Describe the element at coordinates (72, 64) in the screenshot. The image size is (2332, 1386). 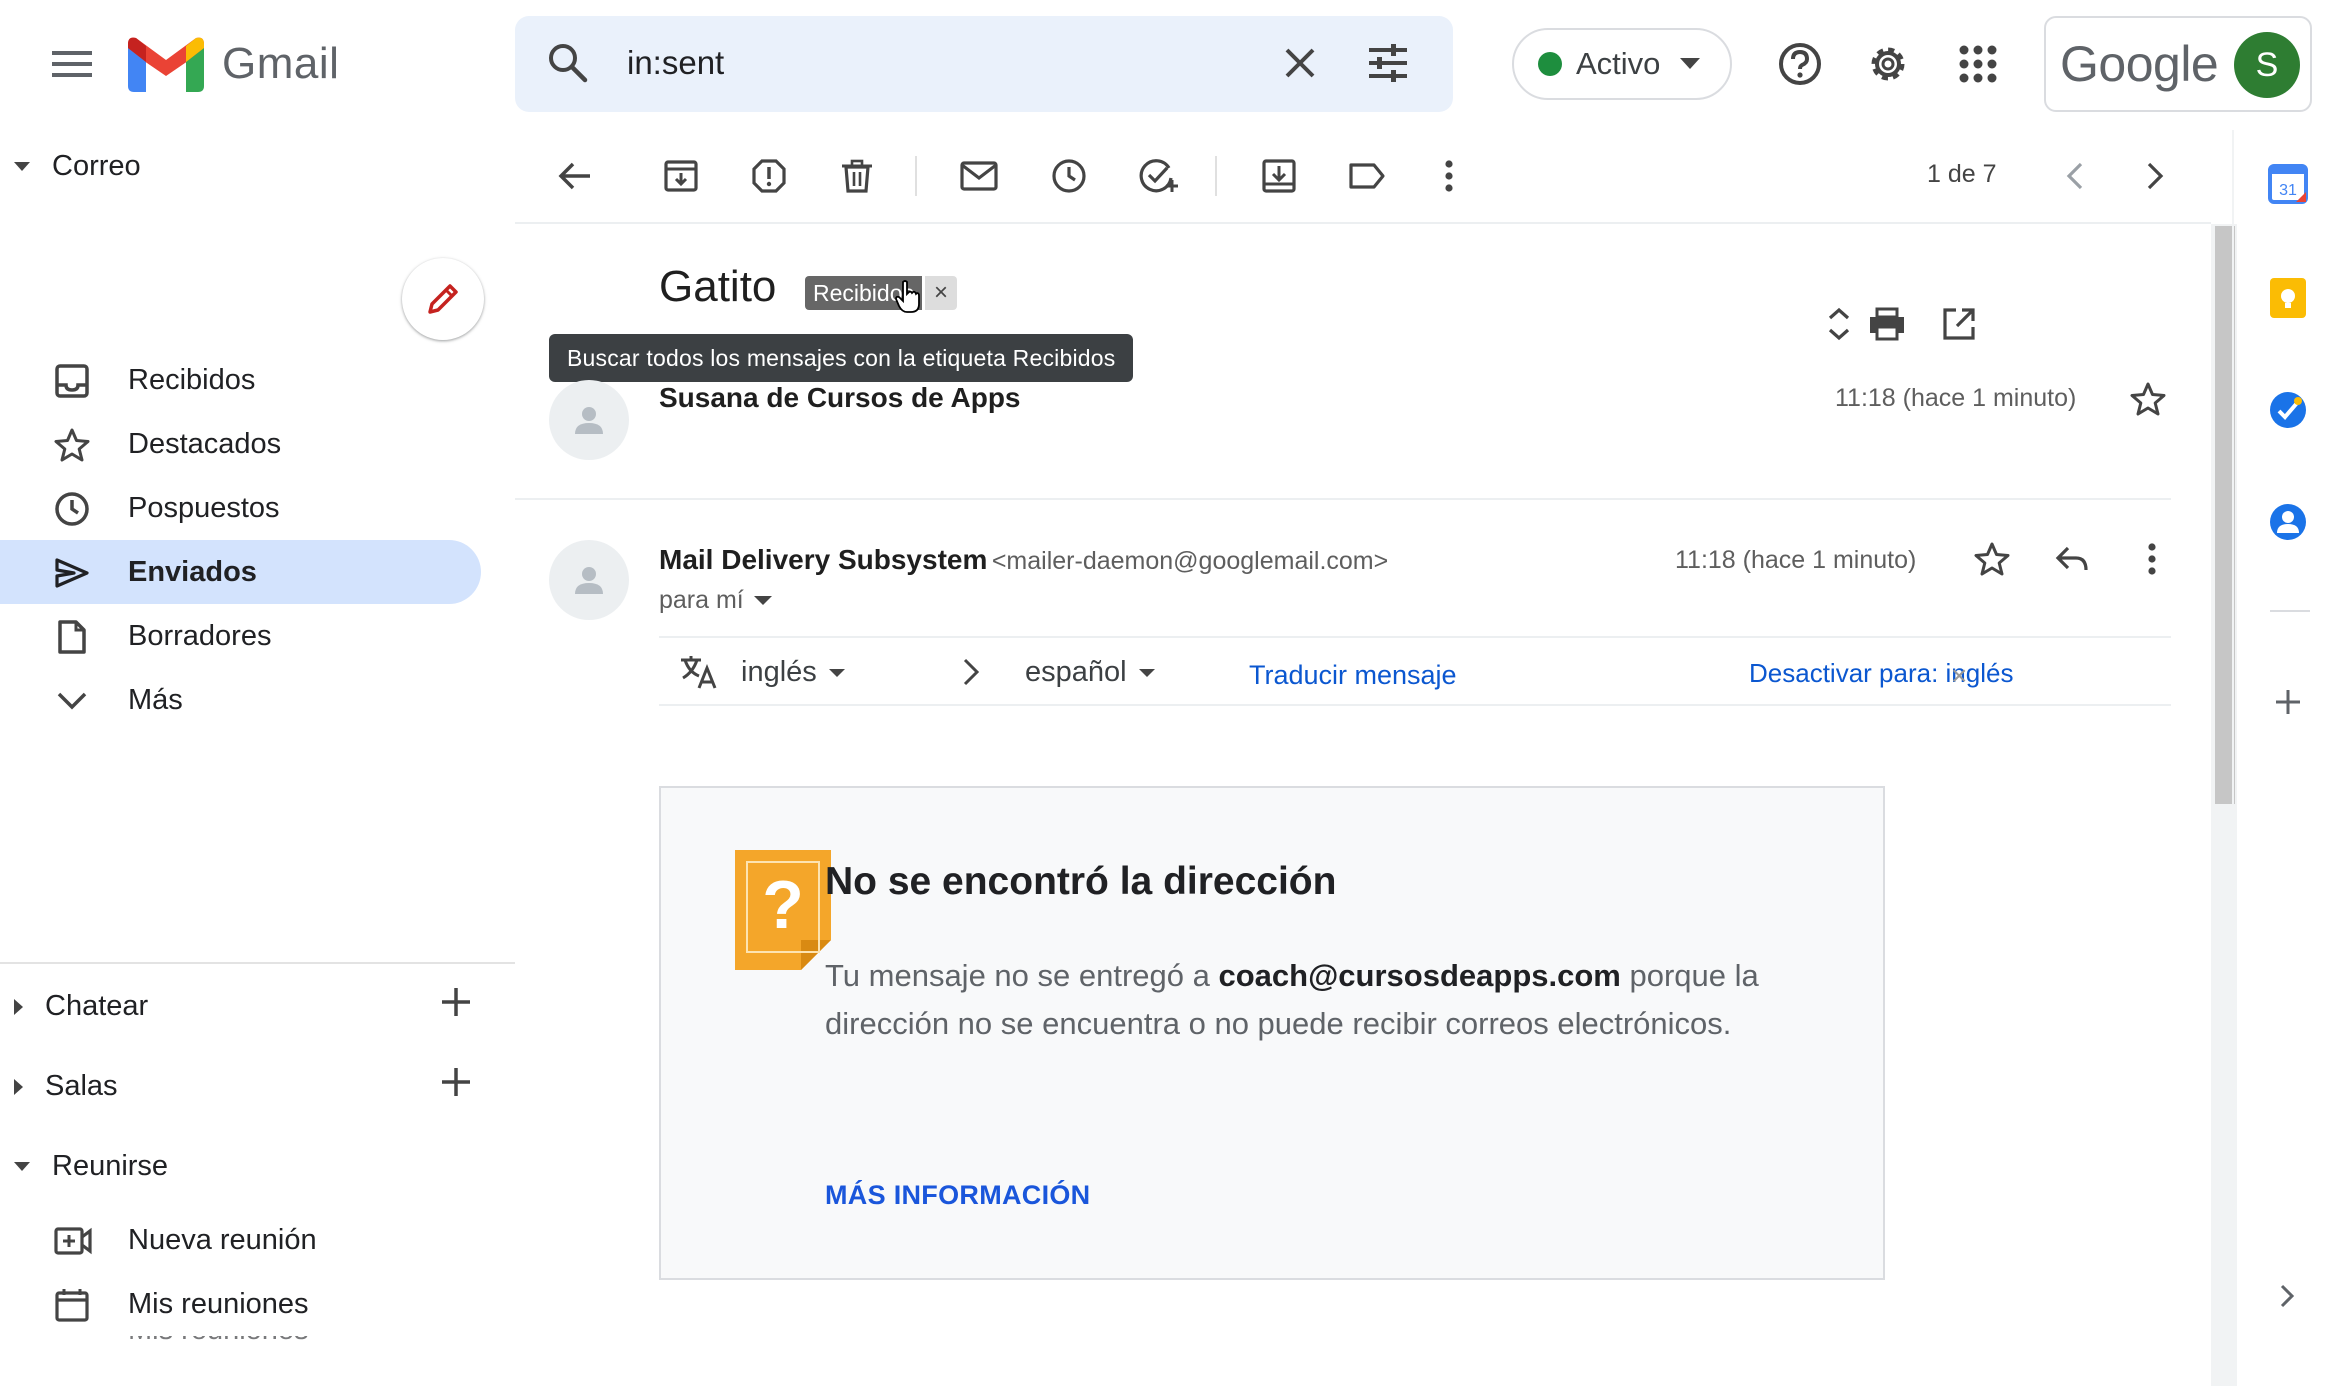
I see `main-menu-button` at that location.